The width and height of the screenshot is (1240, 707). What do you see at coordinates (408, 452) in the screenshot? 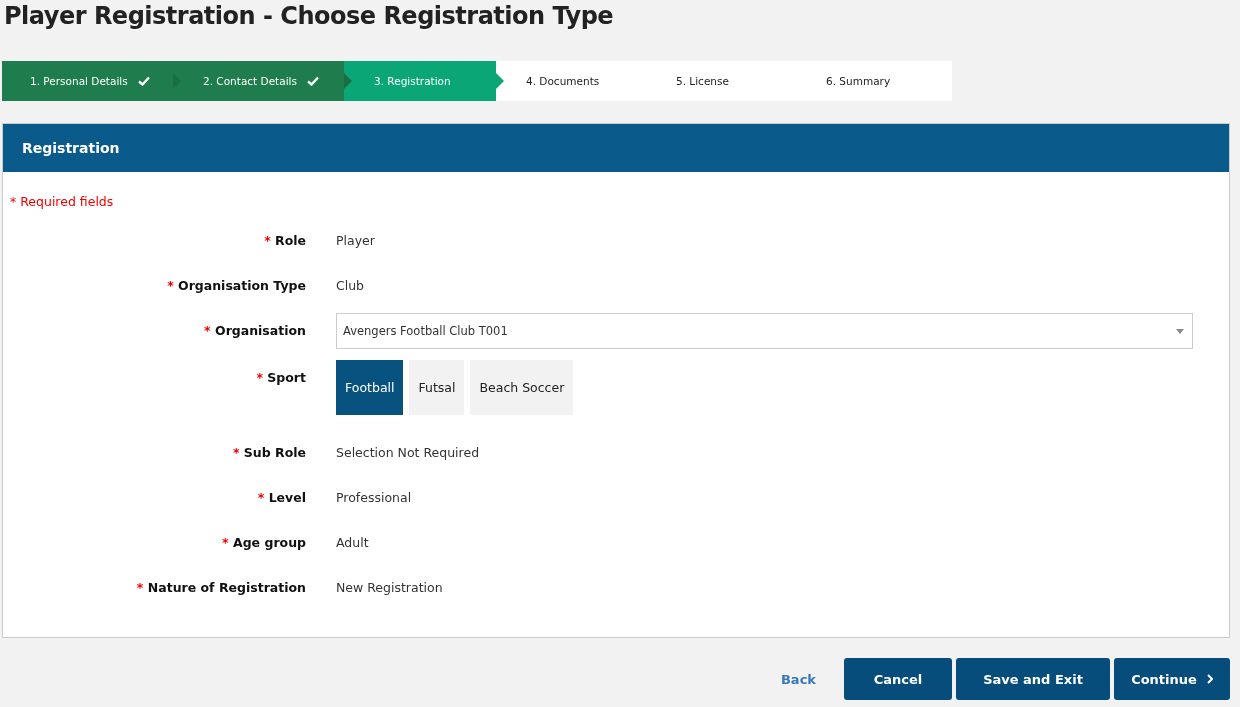
I see `field-value: Selection Not Required` at bounding box center [408, 452].